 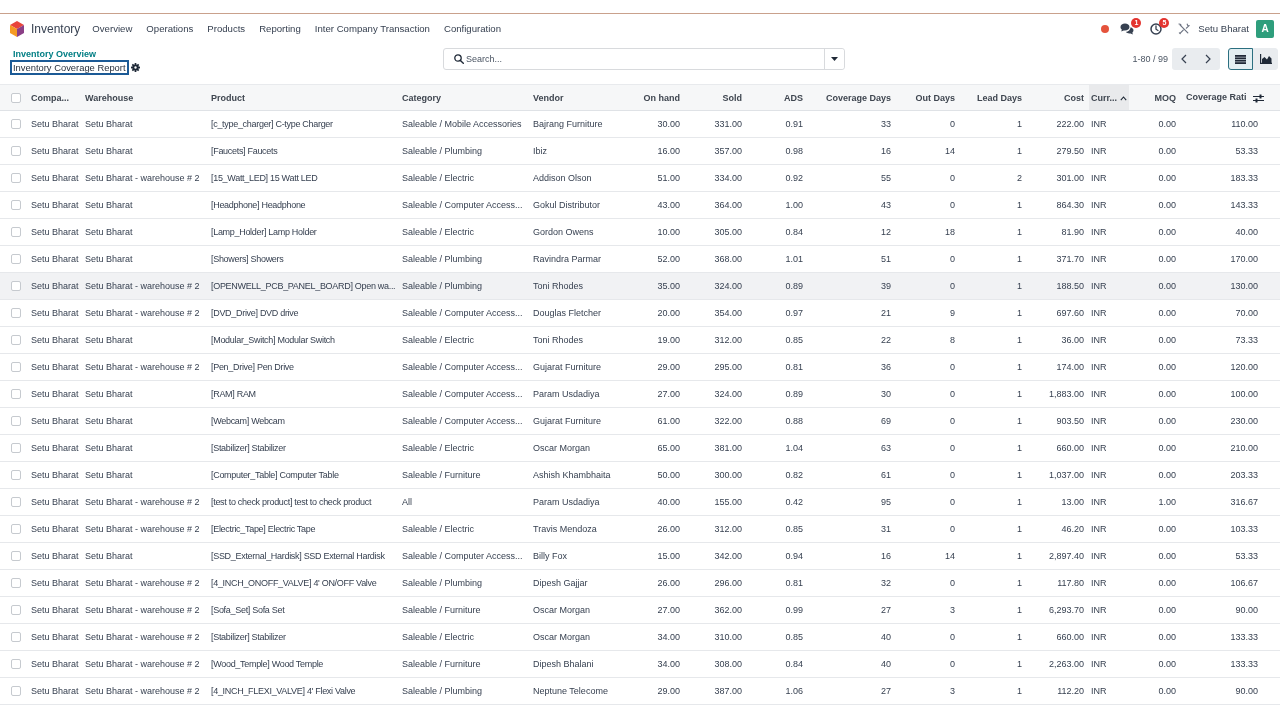 What do you see at coordinates (280, 28) in the screenshot?
I see `menu-item: Reporting` at bounding box center [280, 28].